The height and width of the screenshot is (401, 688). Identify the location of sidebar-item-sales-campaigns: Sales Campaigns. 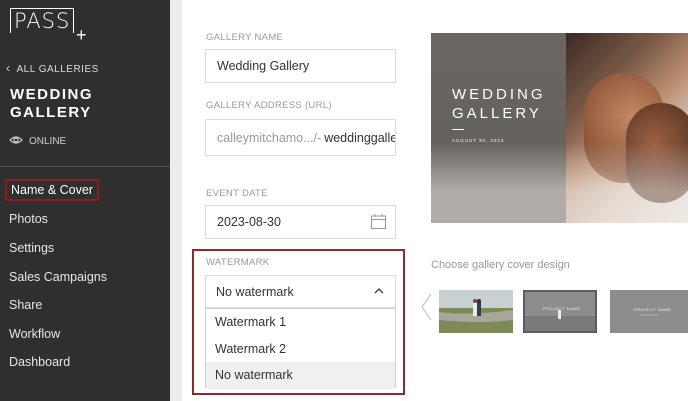
(58, 277).